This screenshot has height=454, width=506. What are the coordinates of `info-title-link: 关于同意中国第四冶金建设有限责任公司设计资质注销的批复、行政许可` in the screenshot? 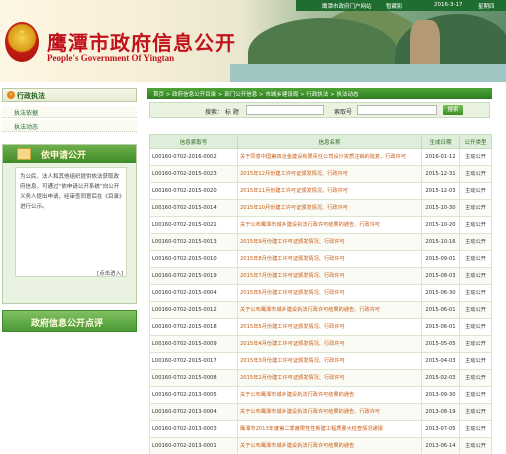 It's located at (329, 157).